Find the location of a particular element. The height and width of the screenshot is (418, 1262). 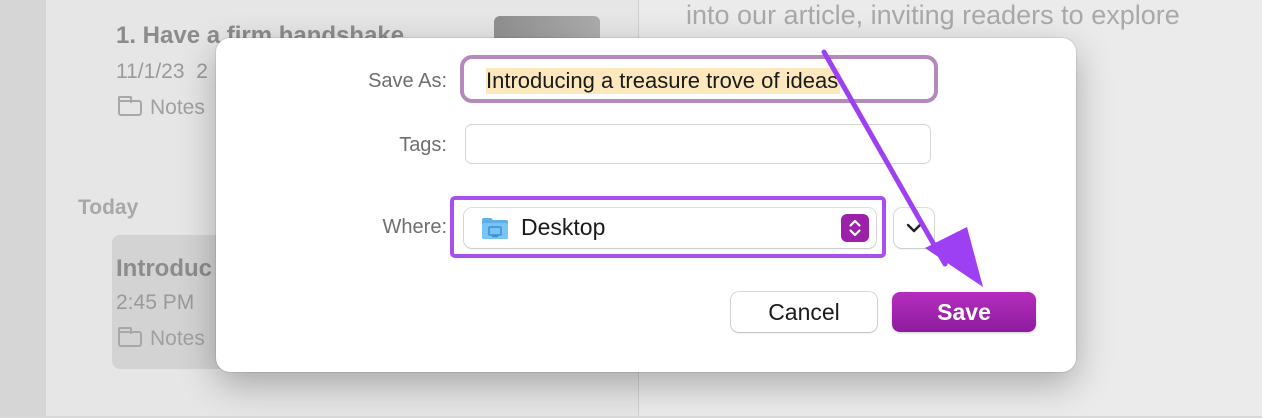

save-button: Save is located at coordinates (964, 312).